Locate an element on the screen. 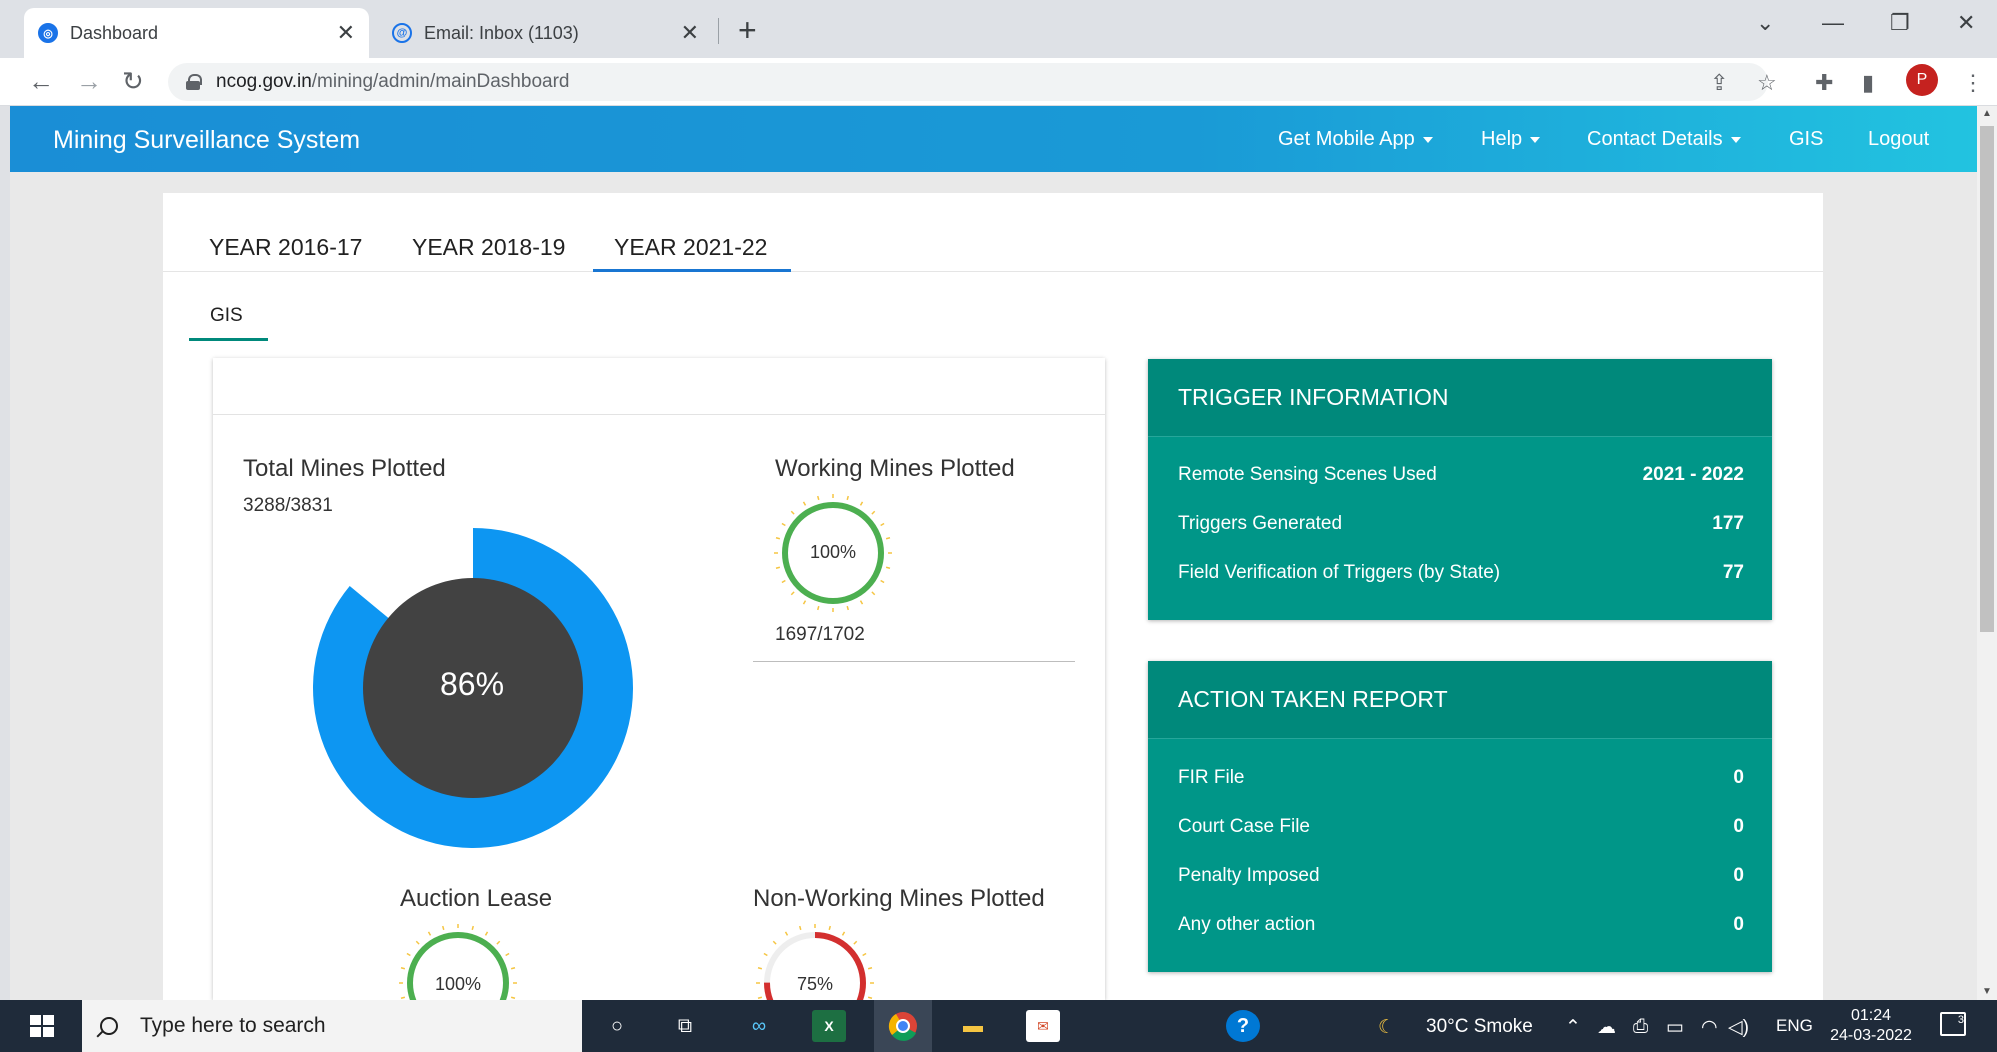  outlook-icon: ✉ is located at coordinates (1043, 1026).